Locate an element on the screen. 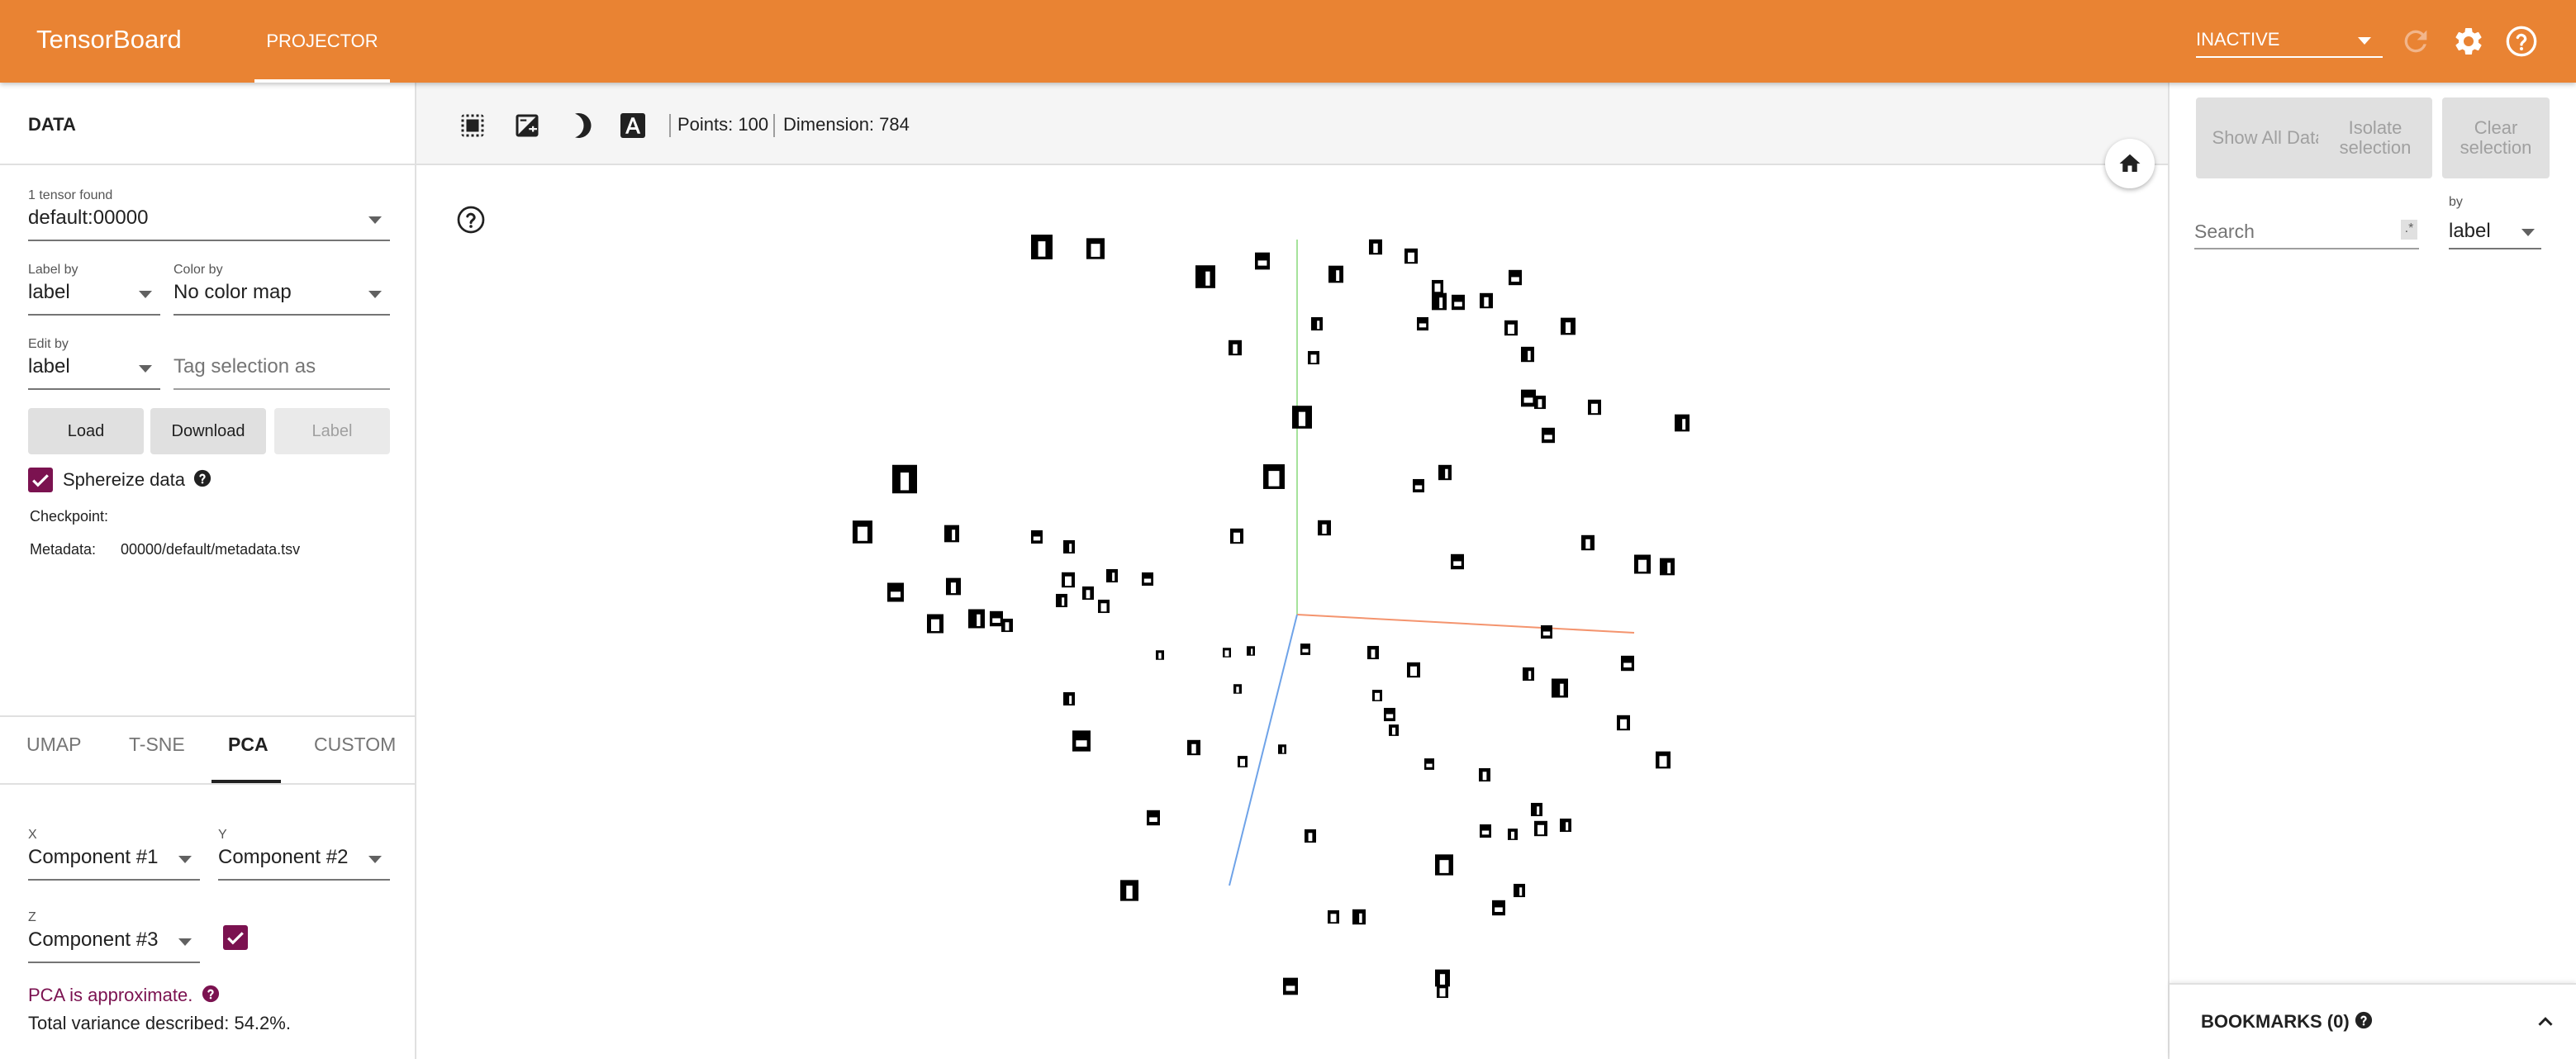  isolate-selection-button: Isolate selection is located at coordinates (2375, 137).